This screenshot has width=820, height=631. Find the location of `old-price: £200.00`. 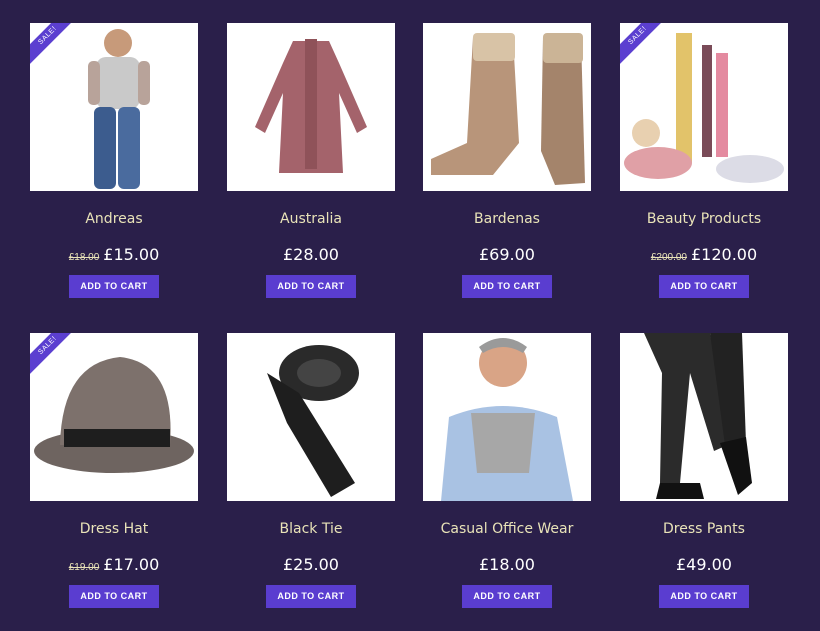

old-price: £200.00 is located at coordinates (668, 257).